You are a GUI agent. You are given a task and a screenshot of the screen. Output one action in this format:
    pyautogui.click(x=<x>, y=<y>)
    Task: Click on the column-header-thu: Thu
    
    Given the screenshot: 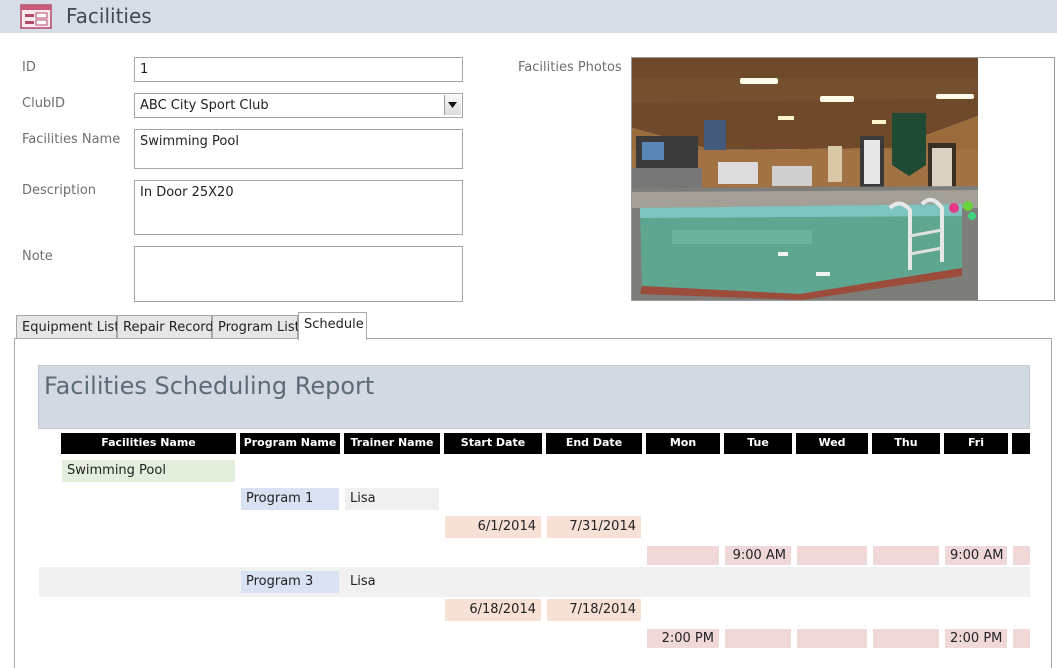 What is the action you would take?
    pyautogui.click(x=906, y=443)
    